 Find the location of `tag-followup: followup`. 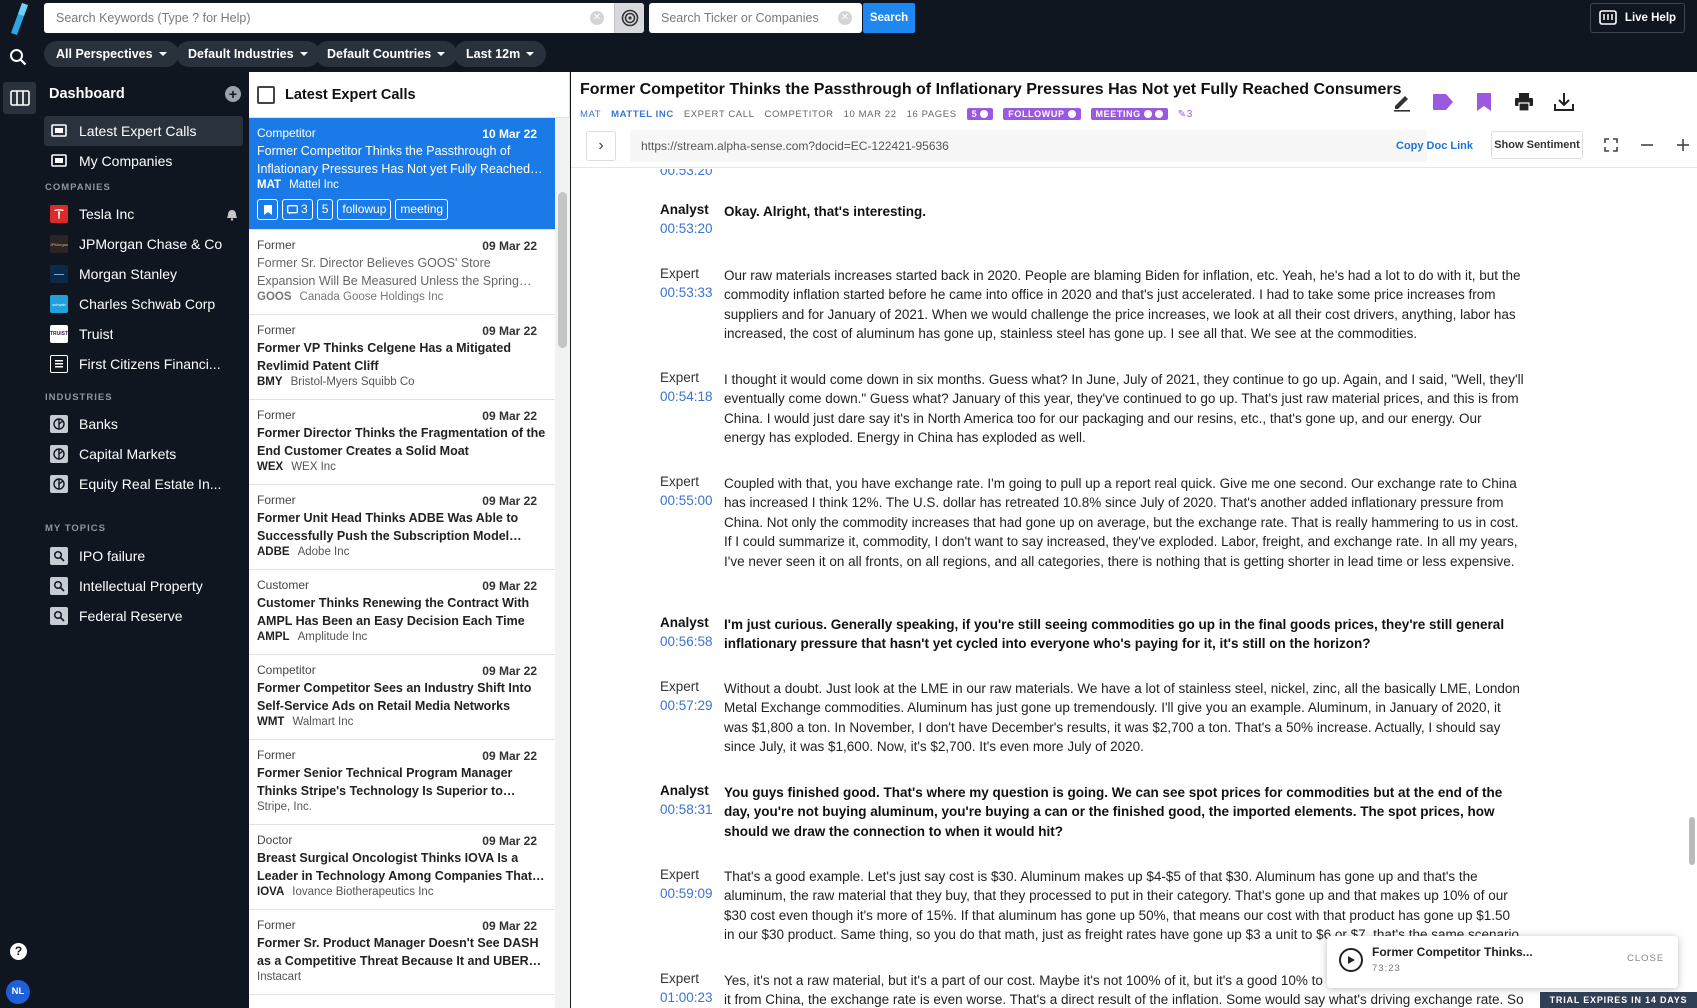

tag-followup: followup is located at coordinates (364, 209).